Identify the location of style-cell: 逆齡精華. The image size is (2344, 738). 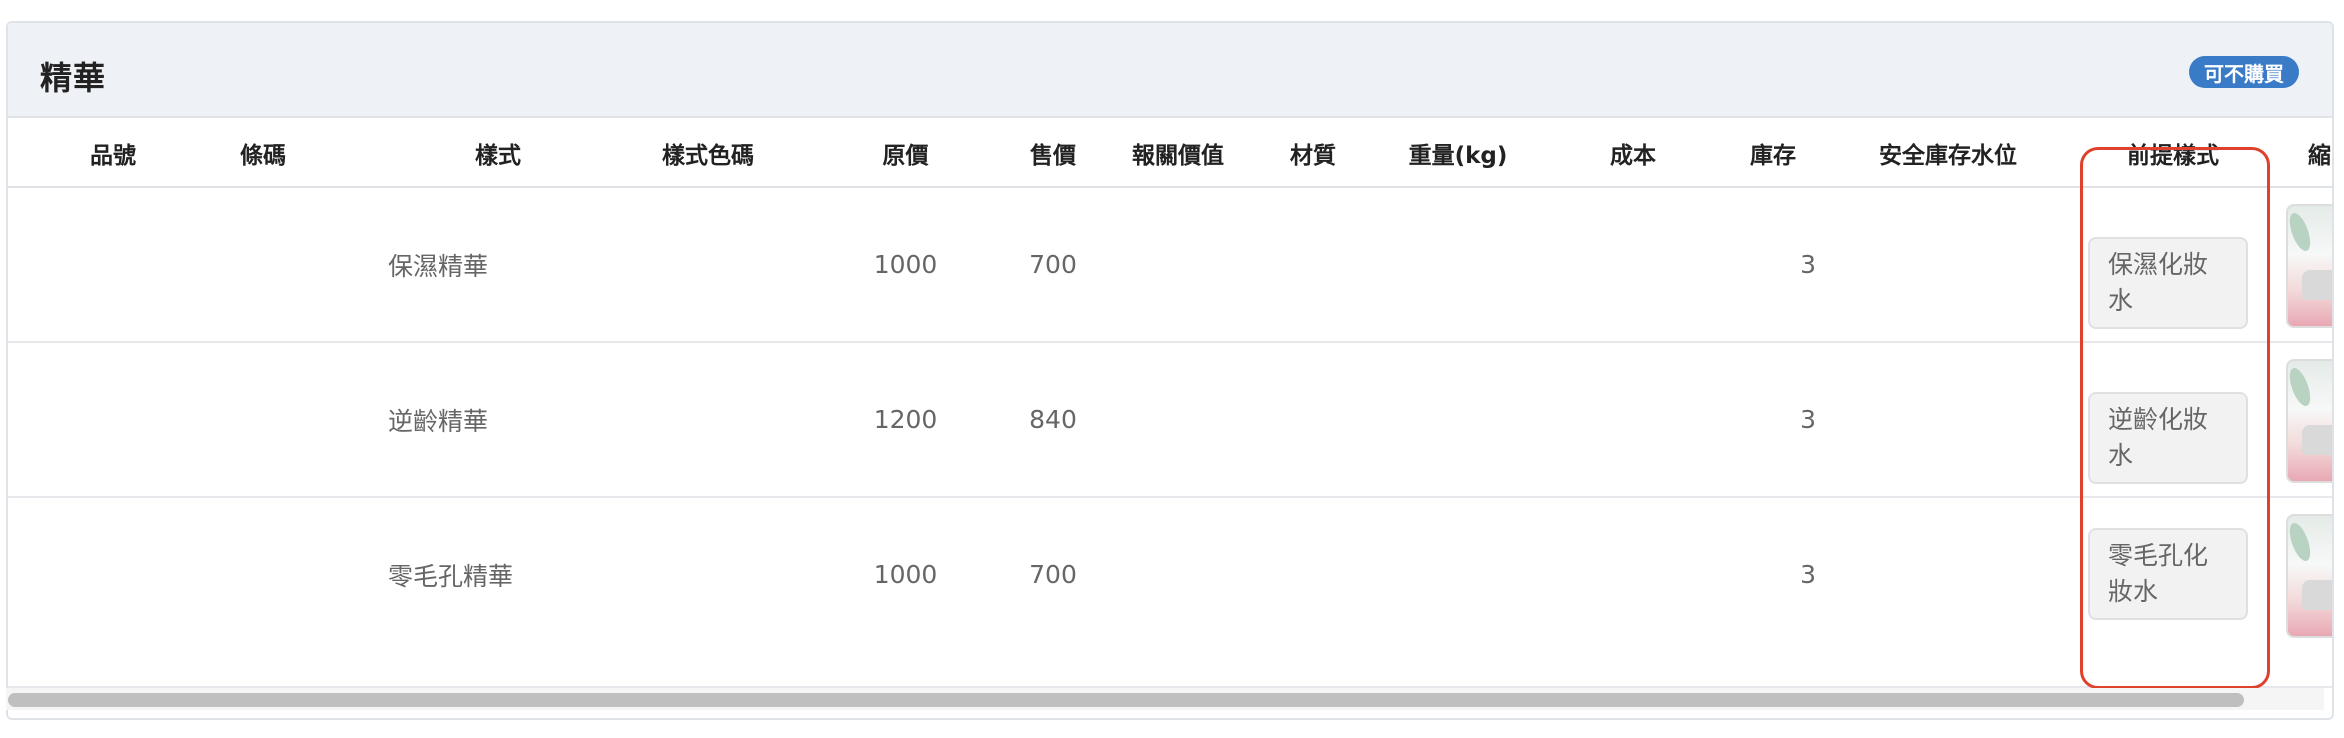
(438, 421).